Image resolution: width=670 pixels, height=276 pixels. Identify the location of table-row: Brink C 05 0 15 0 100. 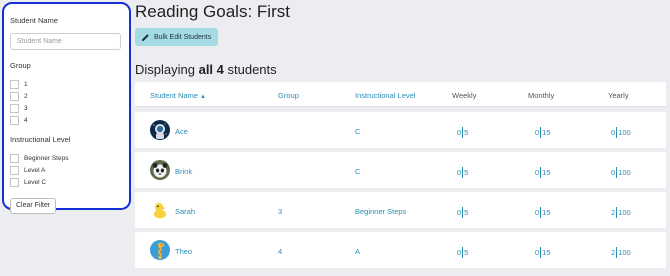
(400, 170).